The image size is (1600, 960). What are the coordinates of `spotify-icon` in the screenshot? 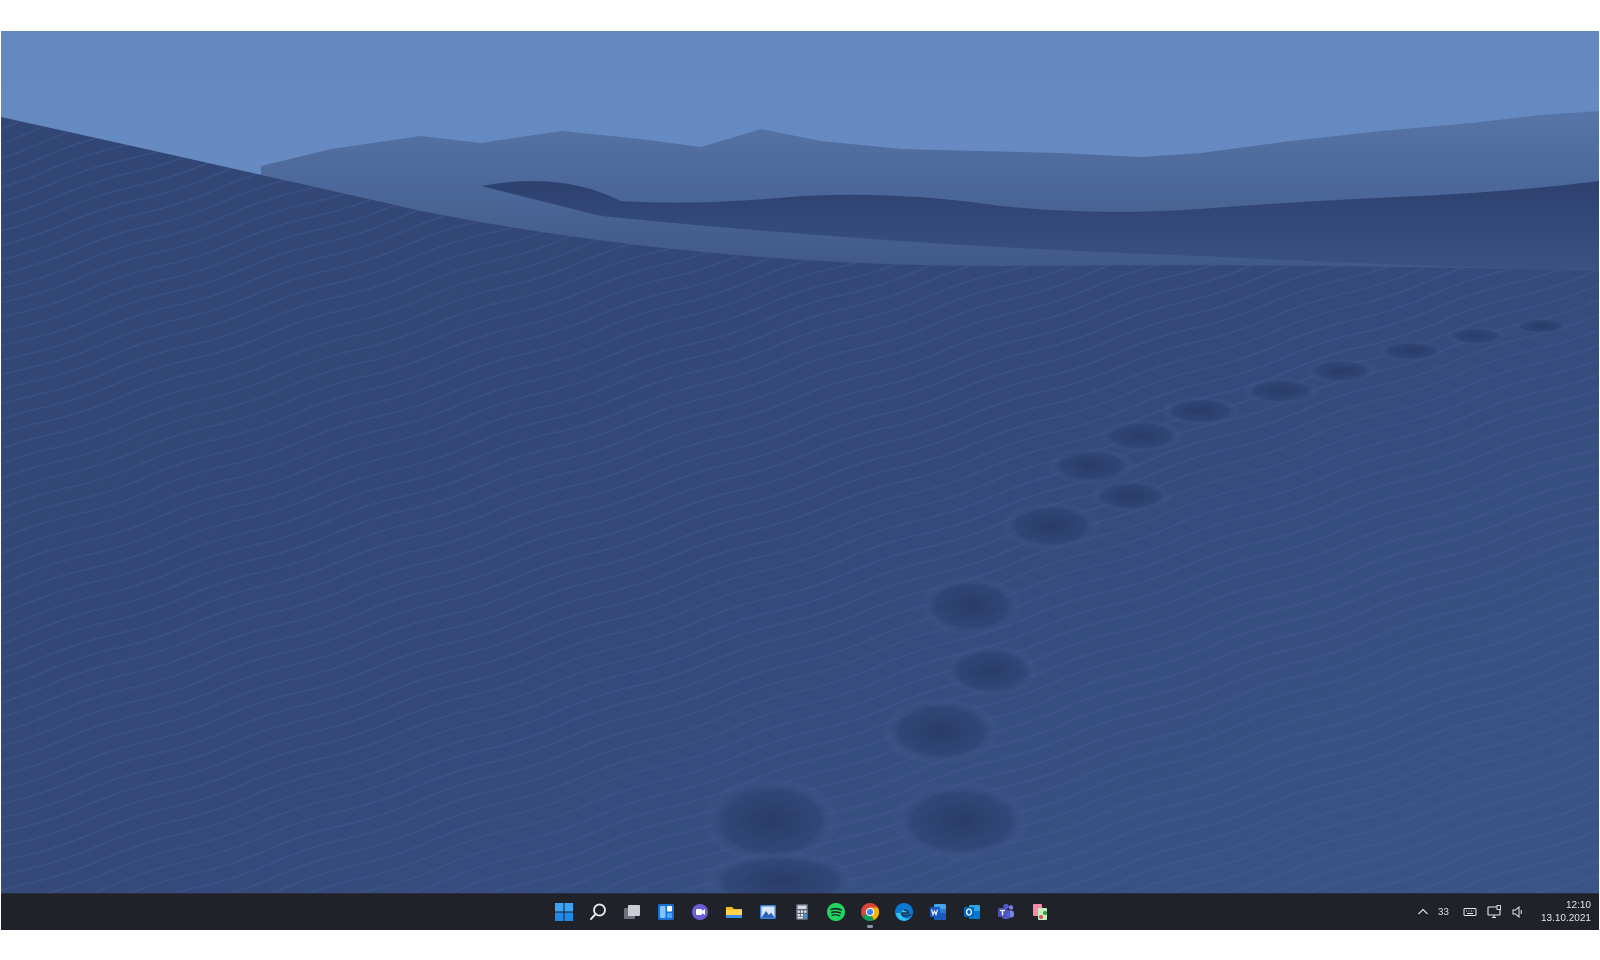 It's located at (836, 912).